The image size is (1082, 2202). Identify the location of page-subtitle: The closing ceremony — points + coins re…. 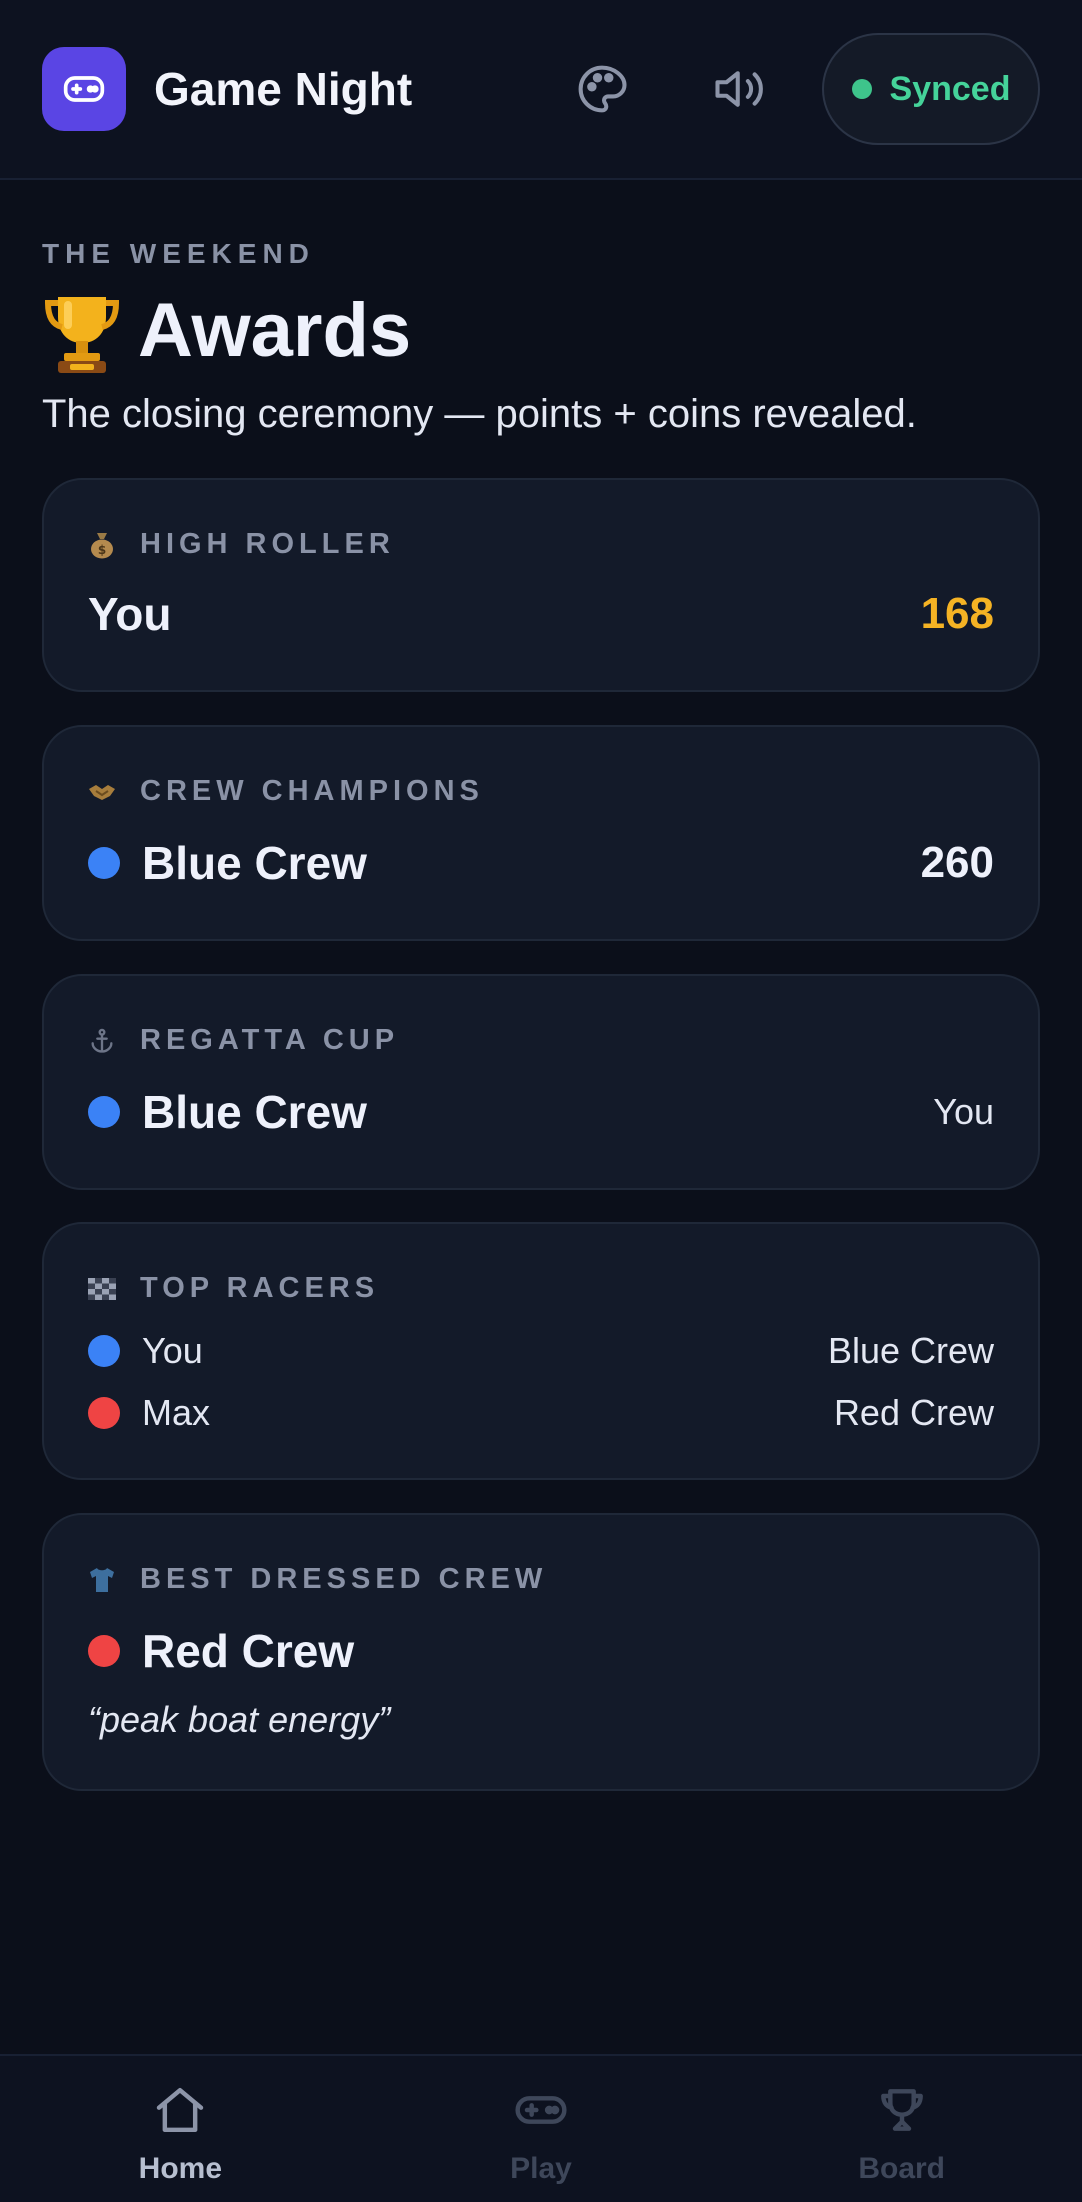
(479, 414).